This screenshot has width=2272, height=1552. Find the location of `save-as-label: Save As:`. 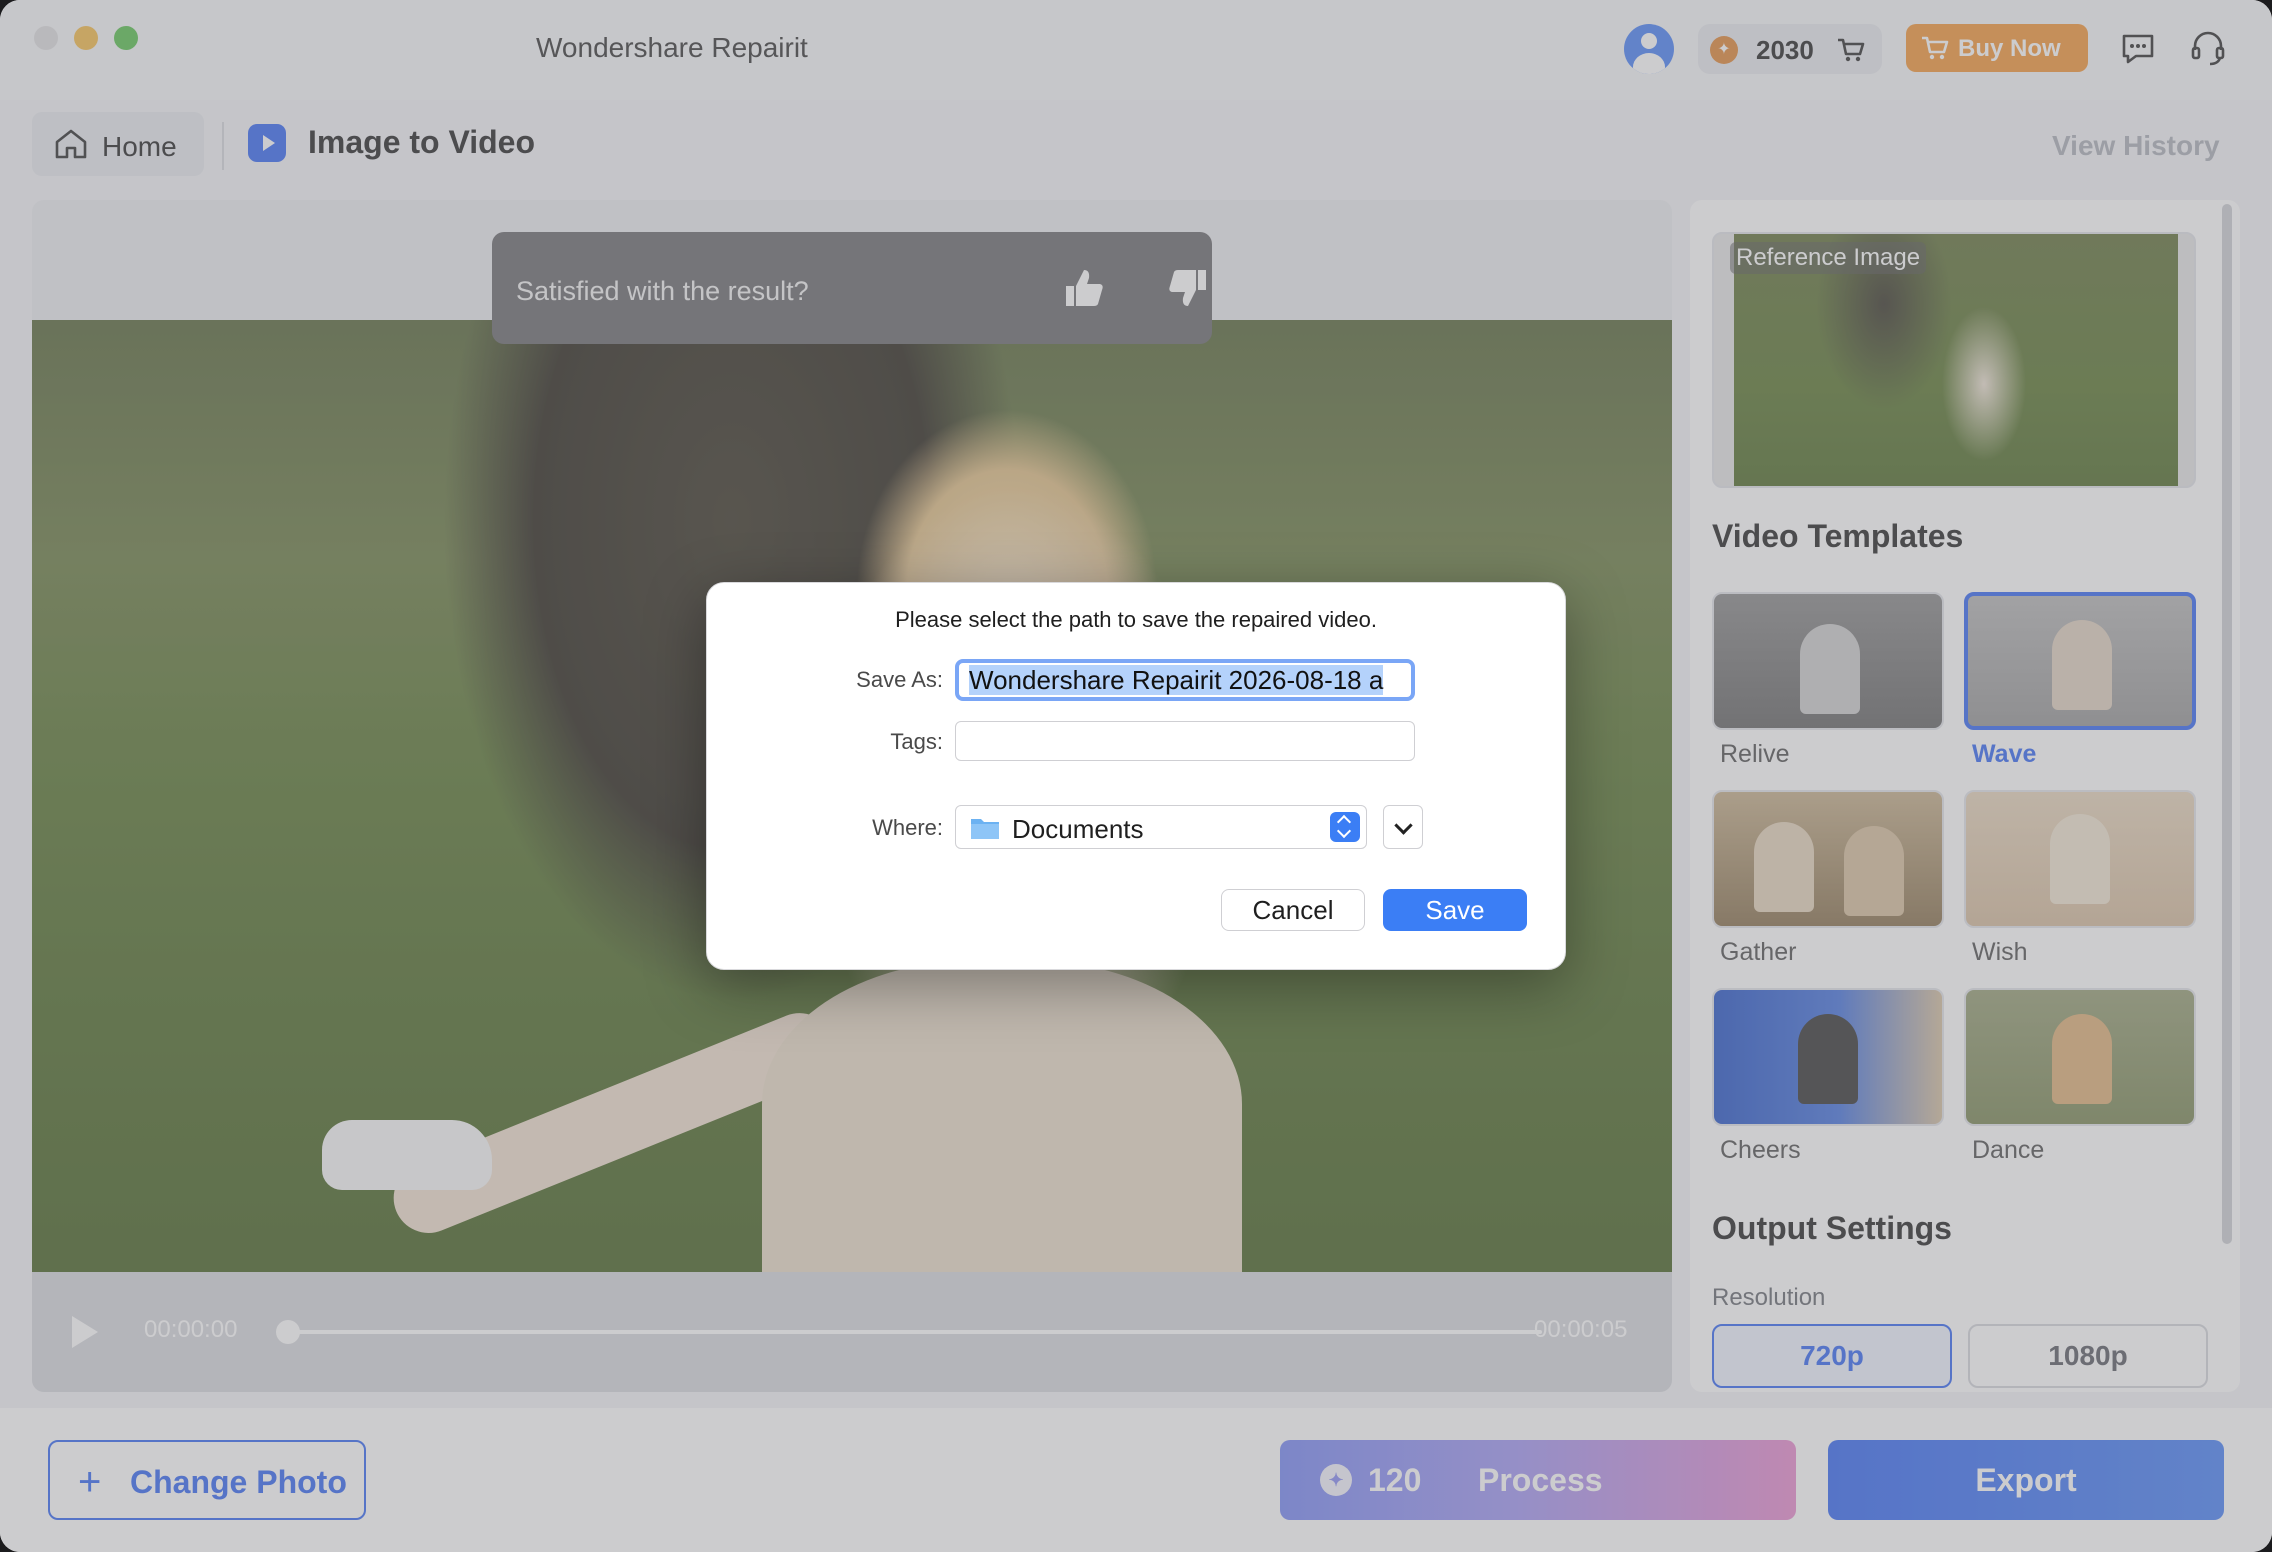

save-as-label: Save As: is located at coordinates (899, 679).